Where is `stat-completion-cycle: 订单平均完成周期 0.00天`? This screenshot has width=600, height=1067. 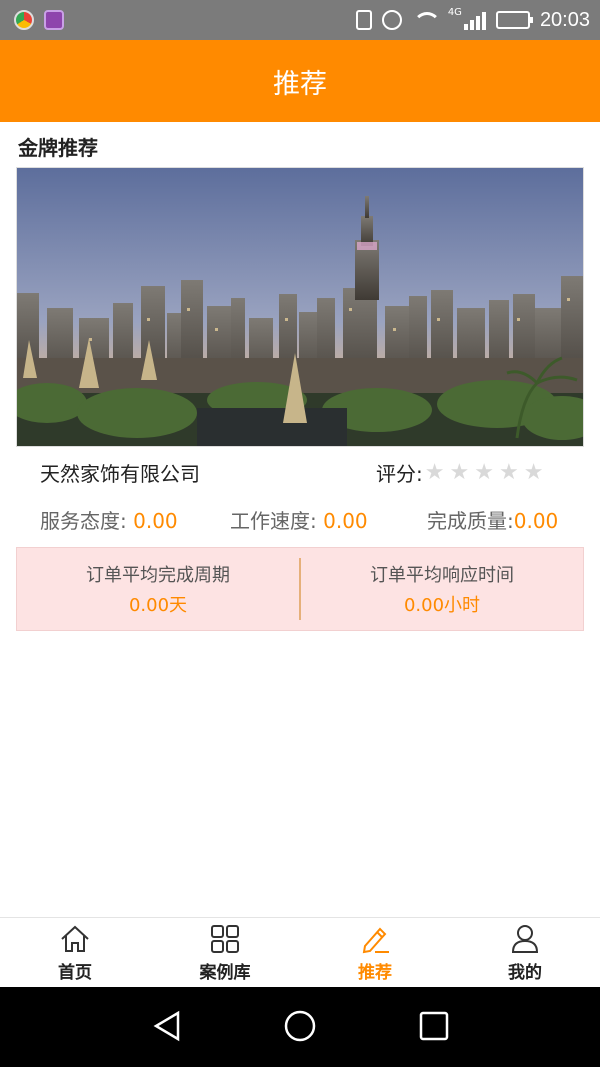 stat-completion-cycle: 订单平均完成周期 0.00天 is located at coordinates (158, 589).